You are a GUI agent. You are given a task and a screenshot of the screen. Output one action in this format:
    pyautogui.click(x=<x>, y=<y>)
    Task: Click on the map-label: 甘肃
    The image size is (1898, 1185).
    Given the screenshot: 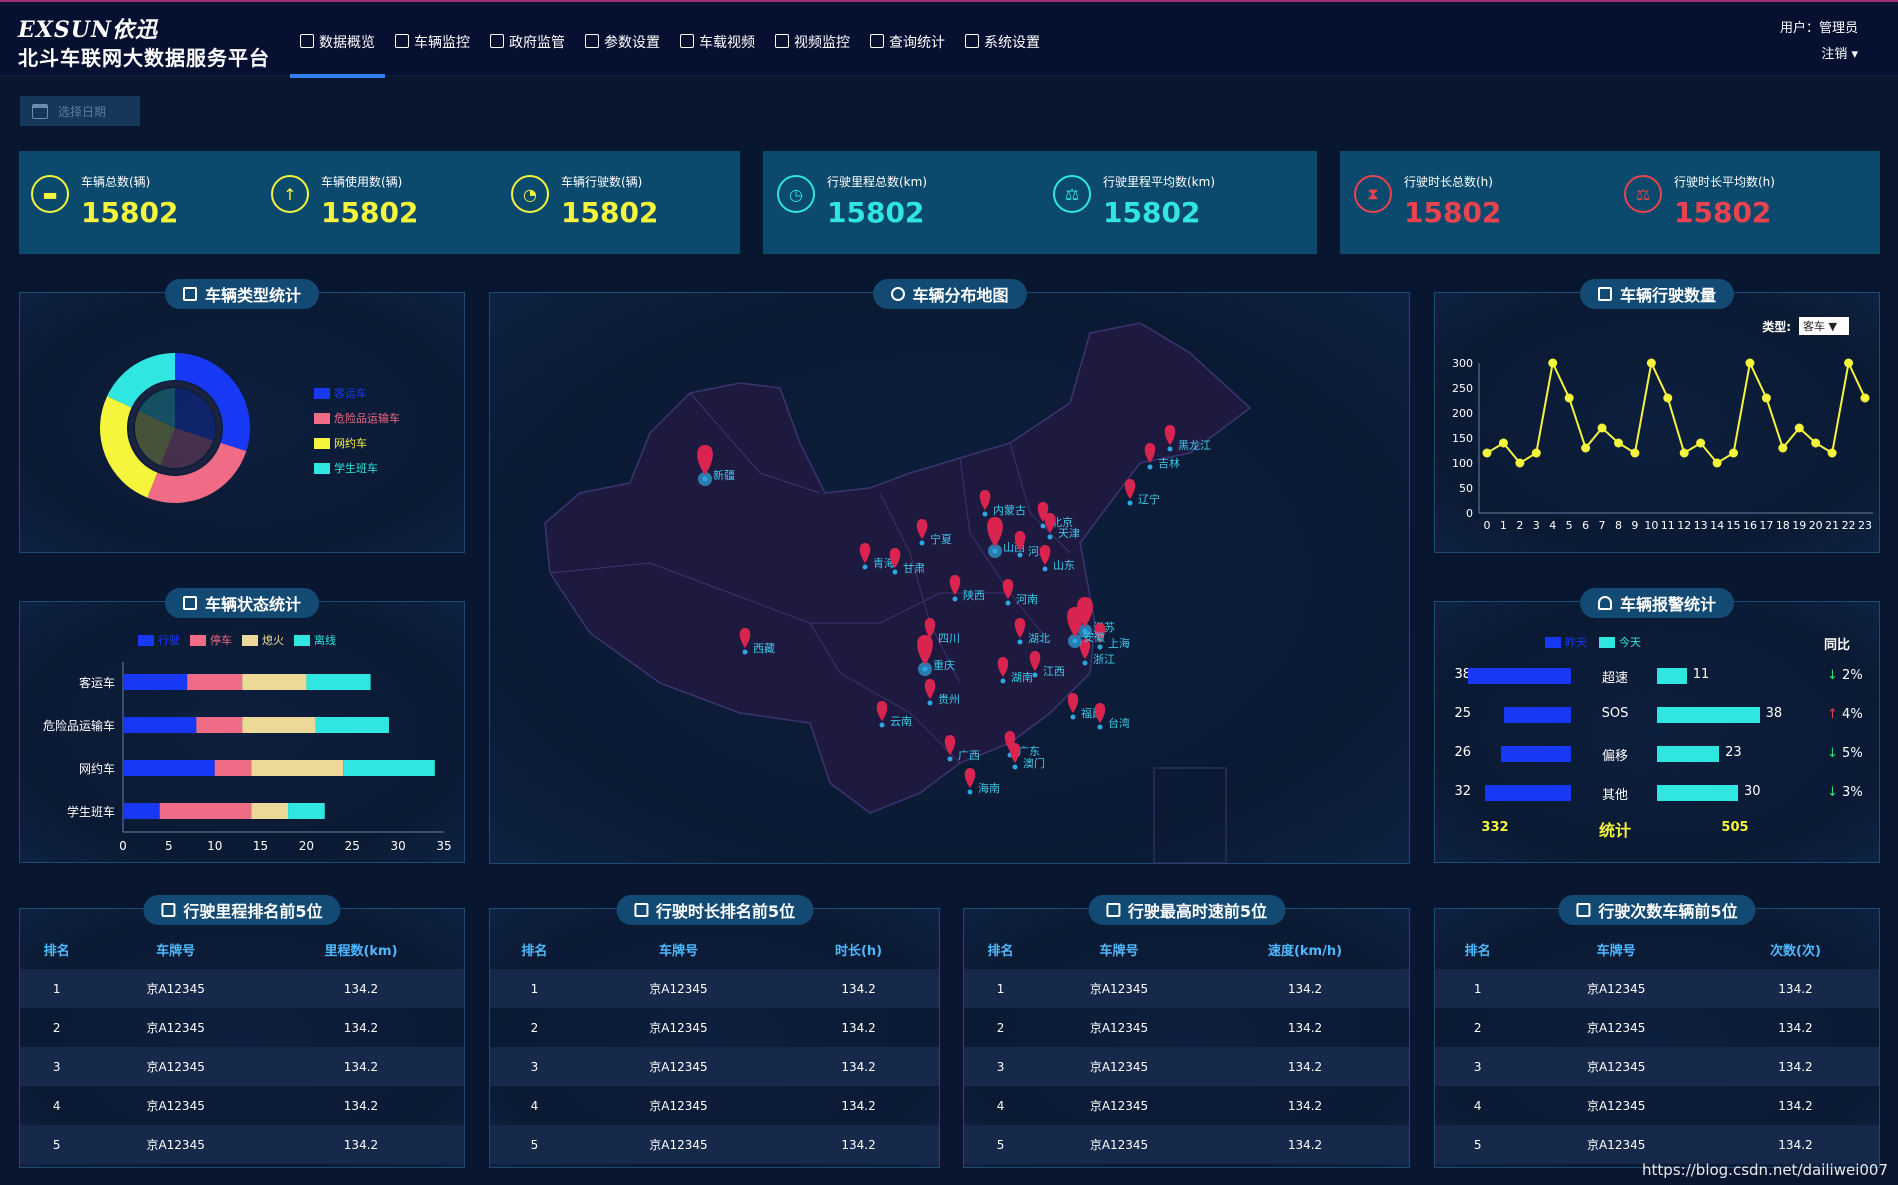 What is the action you would take?
    pyautogui.click(x=914, y=568)
    